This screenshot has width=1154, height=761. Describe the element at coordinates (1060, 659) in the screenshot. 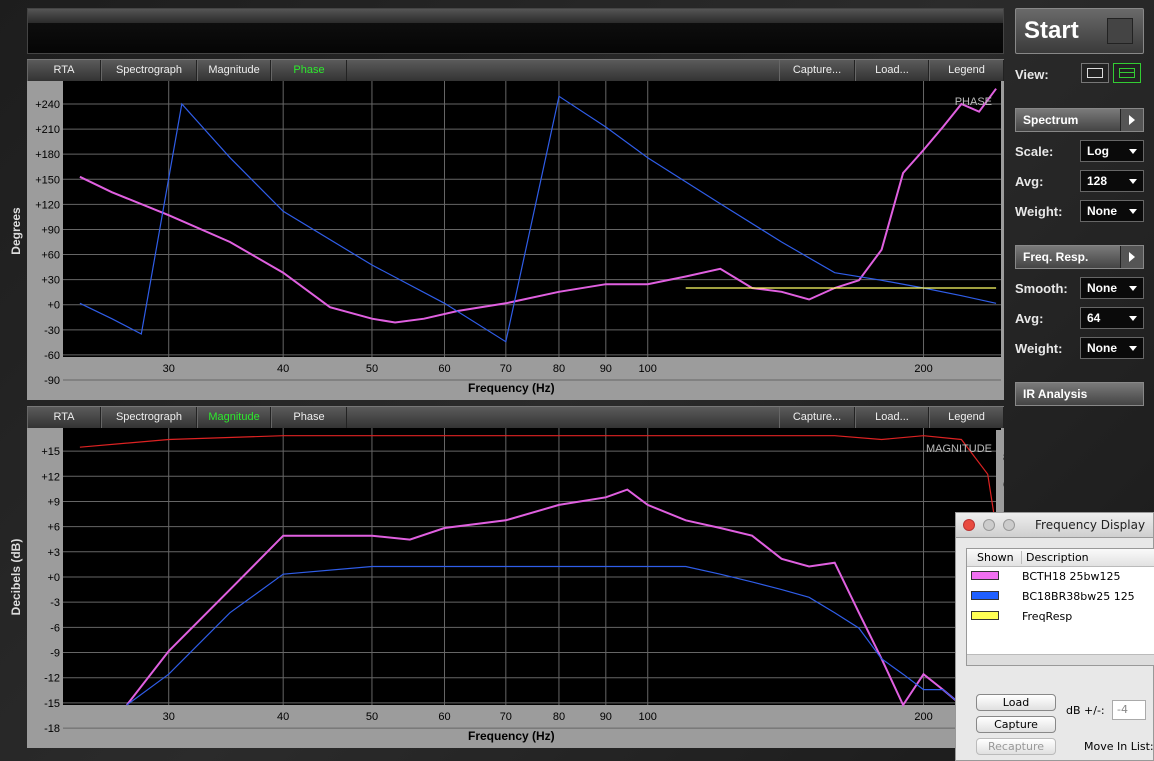

I see `horizontal-scrollbar` at that location.